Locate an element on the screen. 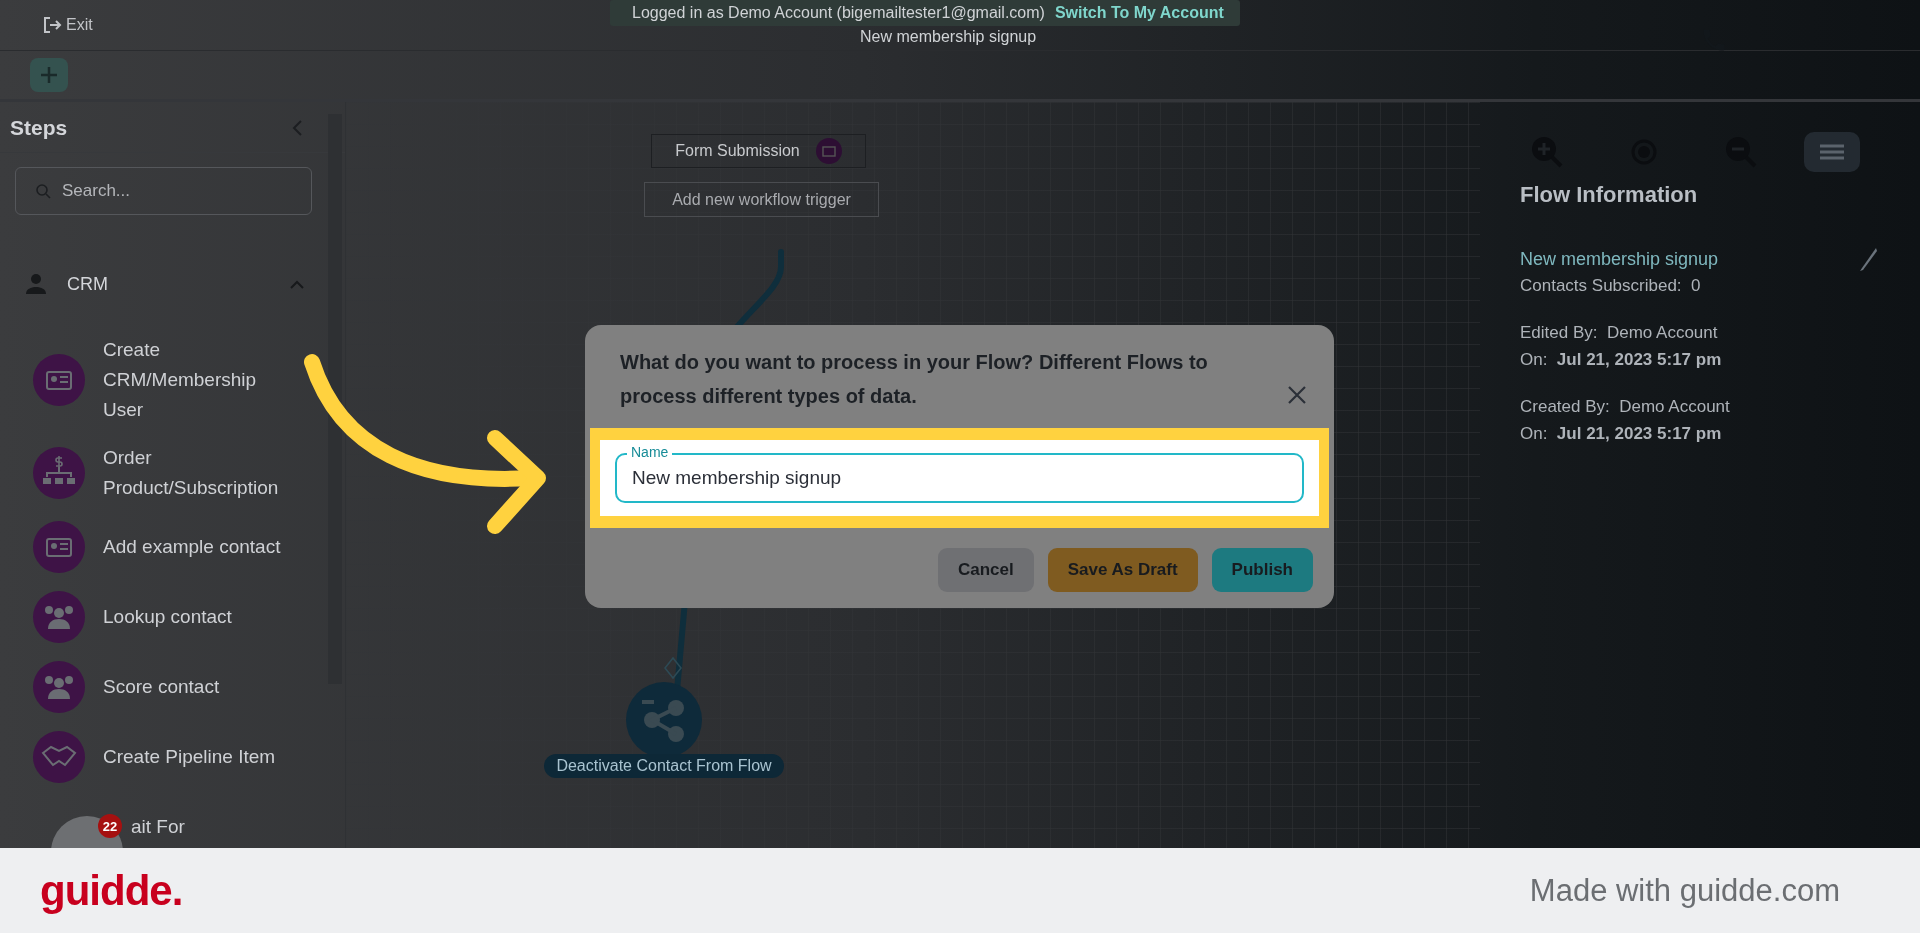 The image size is (1920, 933). pencil-icon is located at coordinates (1869, 259).